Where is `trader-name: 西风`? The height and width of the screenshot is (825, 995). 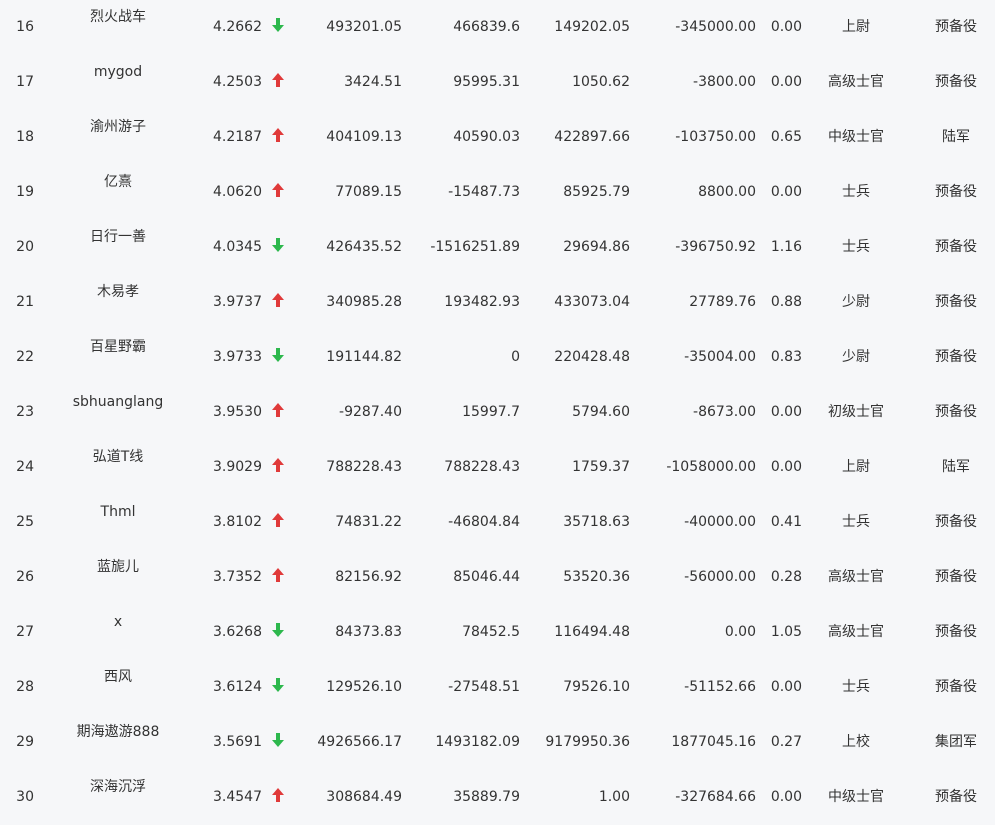
trader-name: 西风 is located at coordinates (118, 677).